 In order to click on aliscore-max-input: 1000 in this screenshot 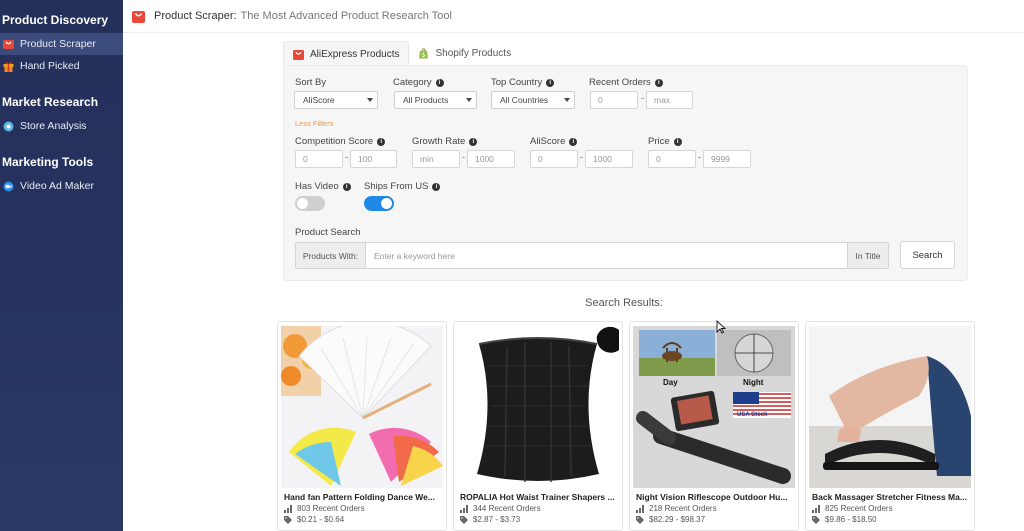, I will do `click(609, 159)`.